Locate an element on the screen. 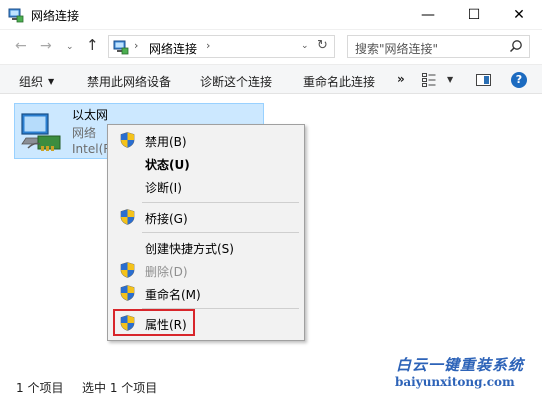 The height and width of the screenshot is (397, 542). menu-item-label: 删除(D) is located at coordinates (166, 272).